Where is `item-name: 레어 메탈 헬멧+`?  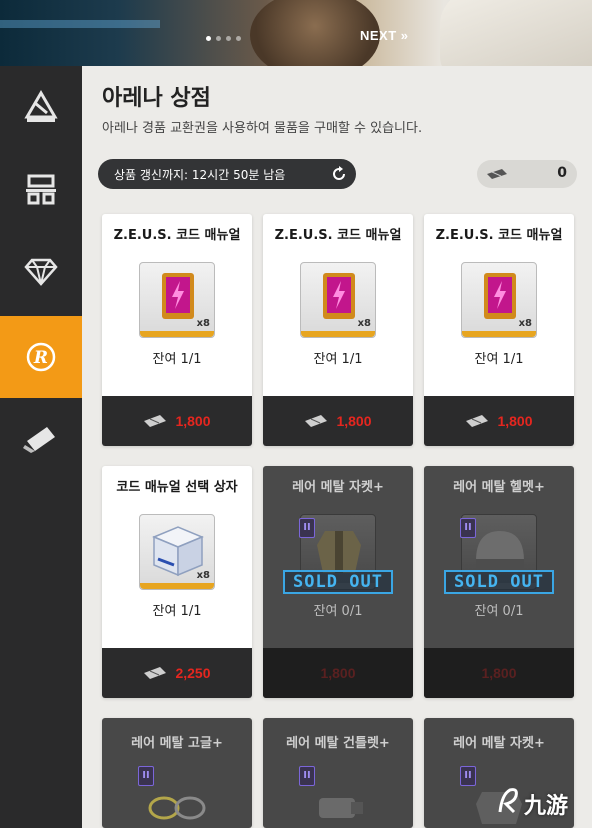 item-name: 레어 메탈 헬멧+ is located at coordinates (499, 487).